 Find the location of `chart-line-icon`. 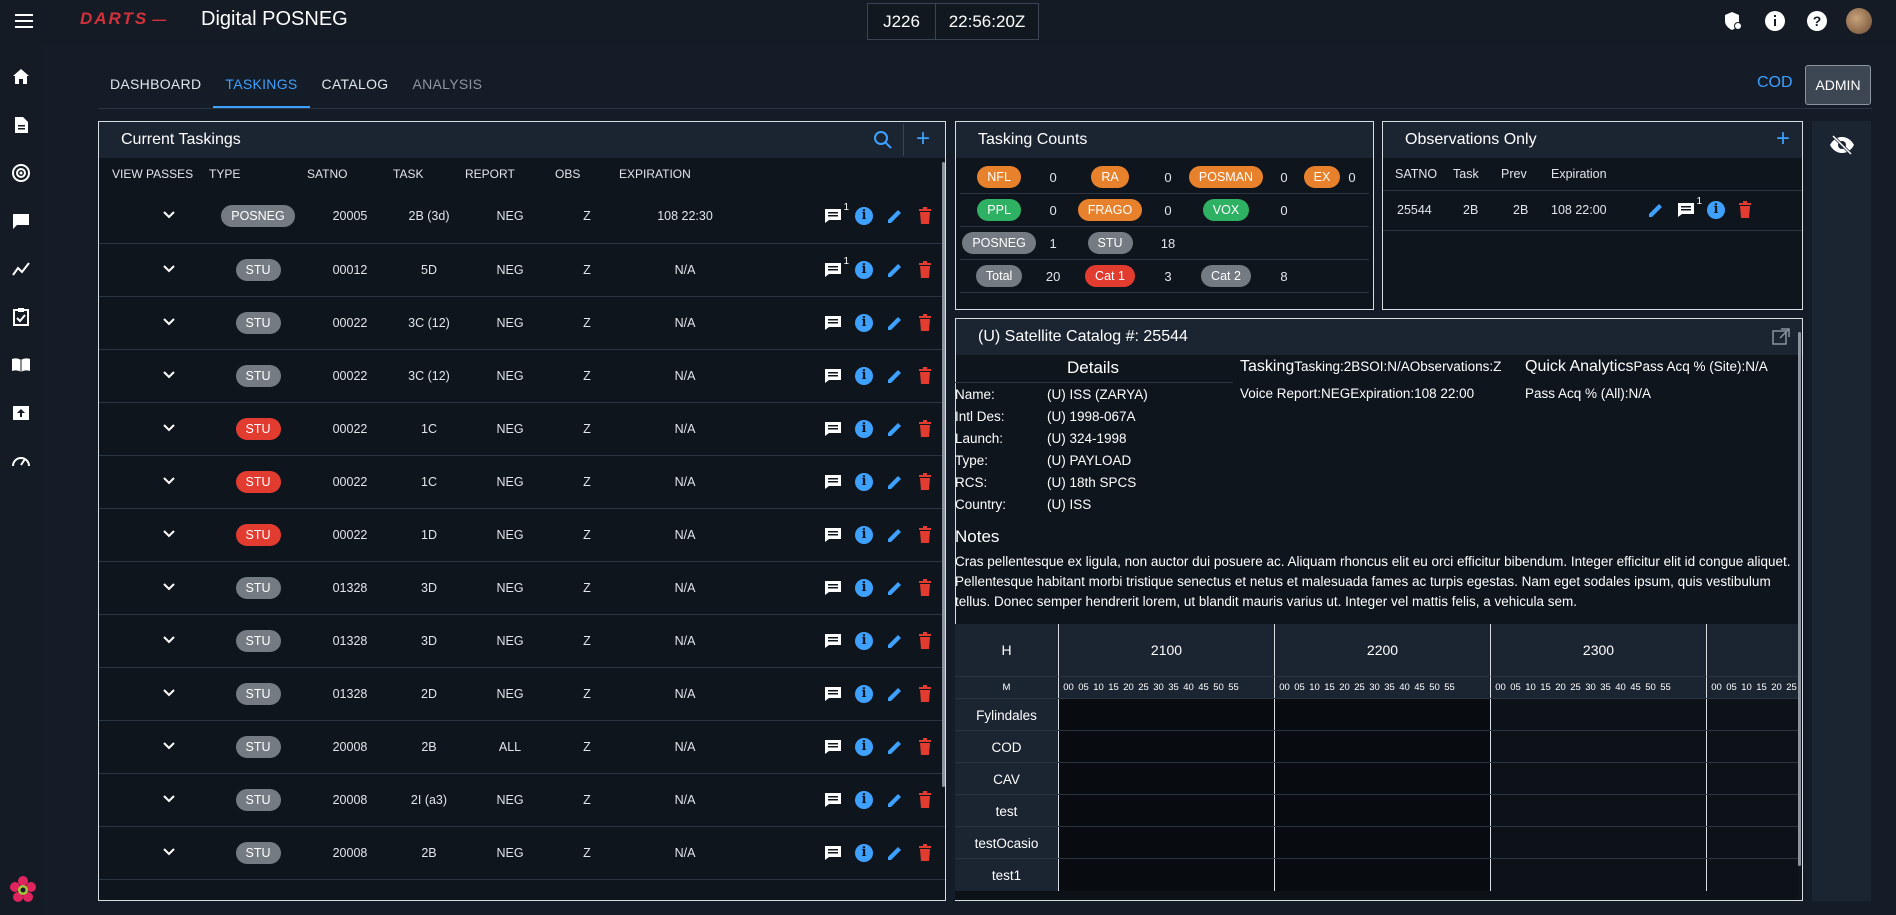

chart-line-icon is located at coordinates (21, 269).